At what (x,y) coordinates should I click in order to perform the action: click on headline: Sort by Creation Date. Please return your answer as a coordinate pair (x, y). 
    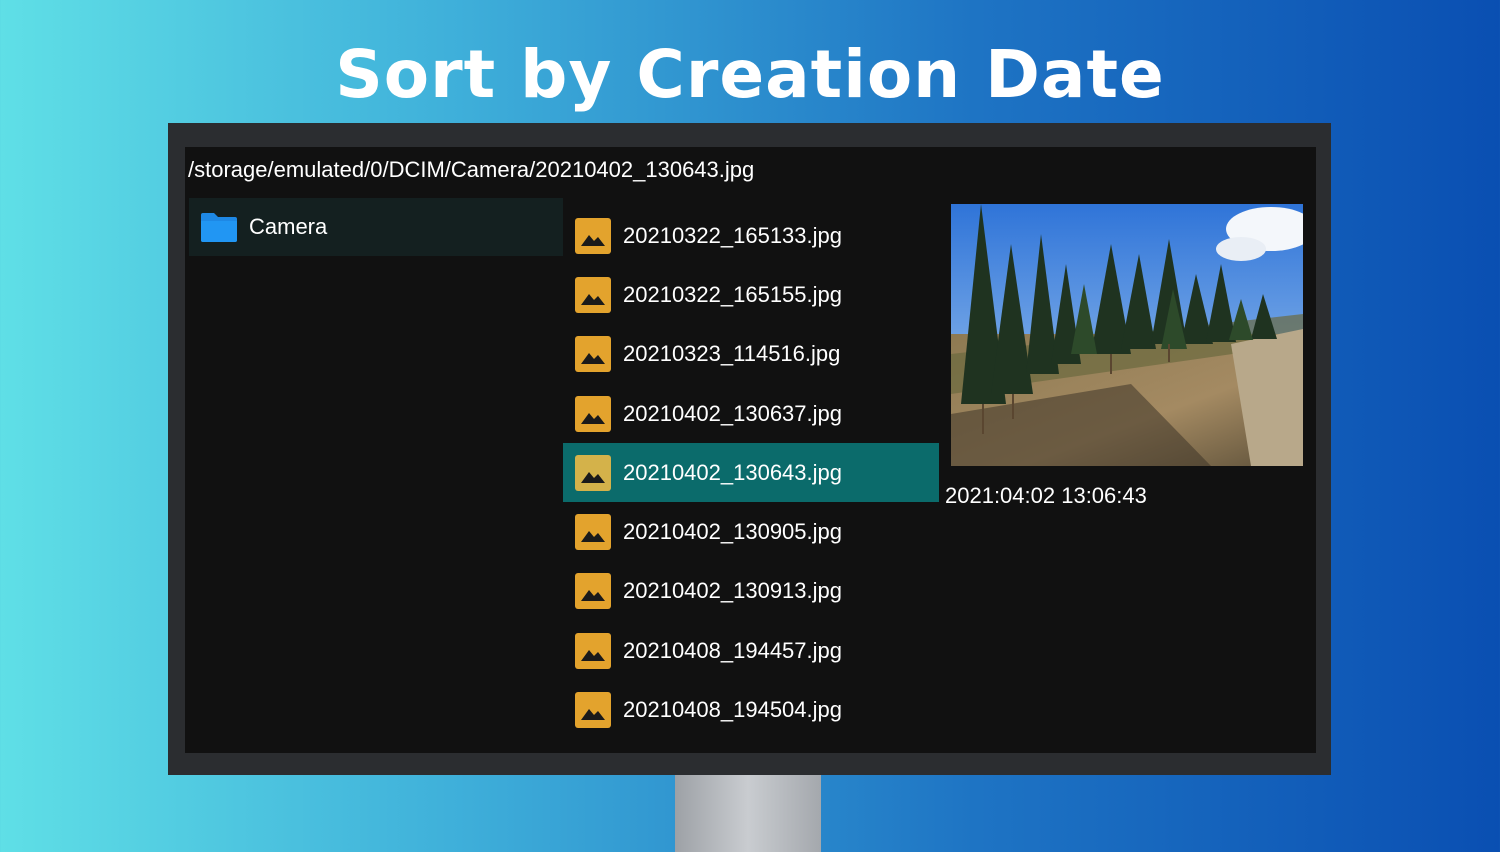
    Looking at the image, I should click on (750, 74).